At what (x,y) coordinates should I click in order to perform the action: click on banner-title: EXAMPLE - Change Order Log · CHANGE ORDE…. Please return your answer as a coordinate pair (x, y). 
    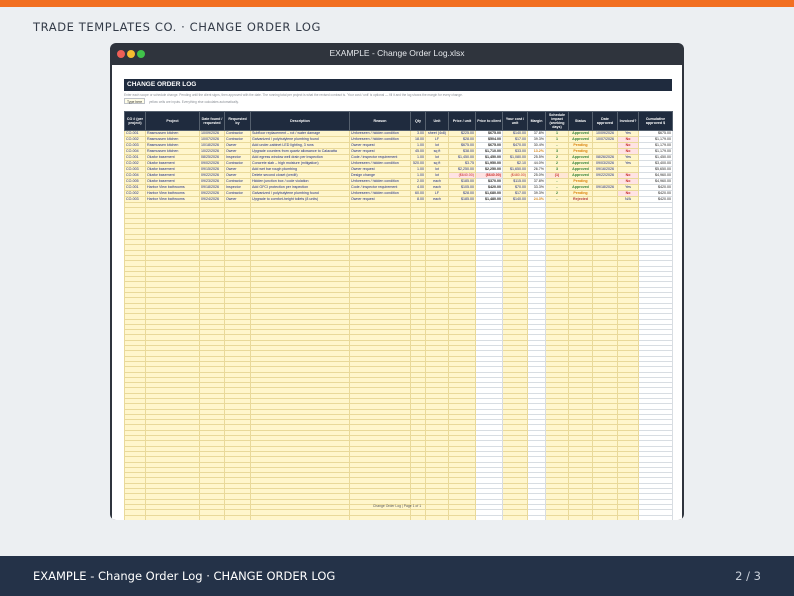
    Looking at the image, I should click on (184, 576).